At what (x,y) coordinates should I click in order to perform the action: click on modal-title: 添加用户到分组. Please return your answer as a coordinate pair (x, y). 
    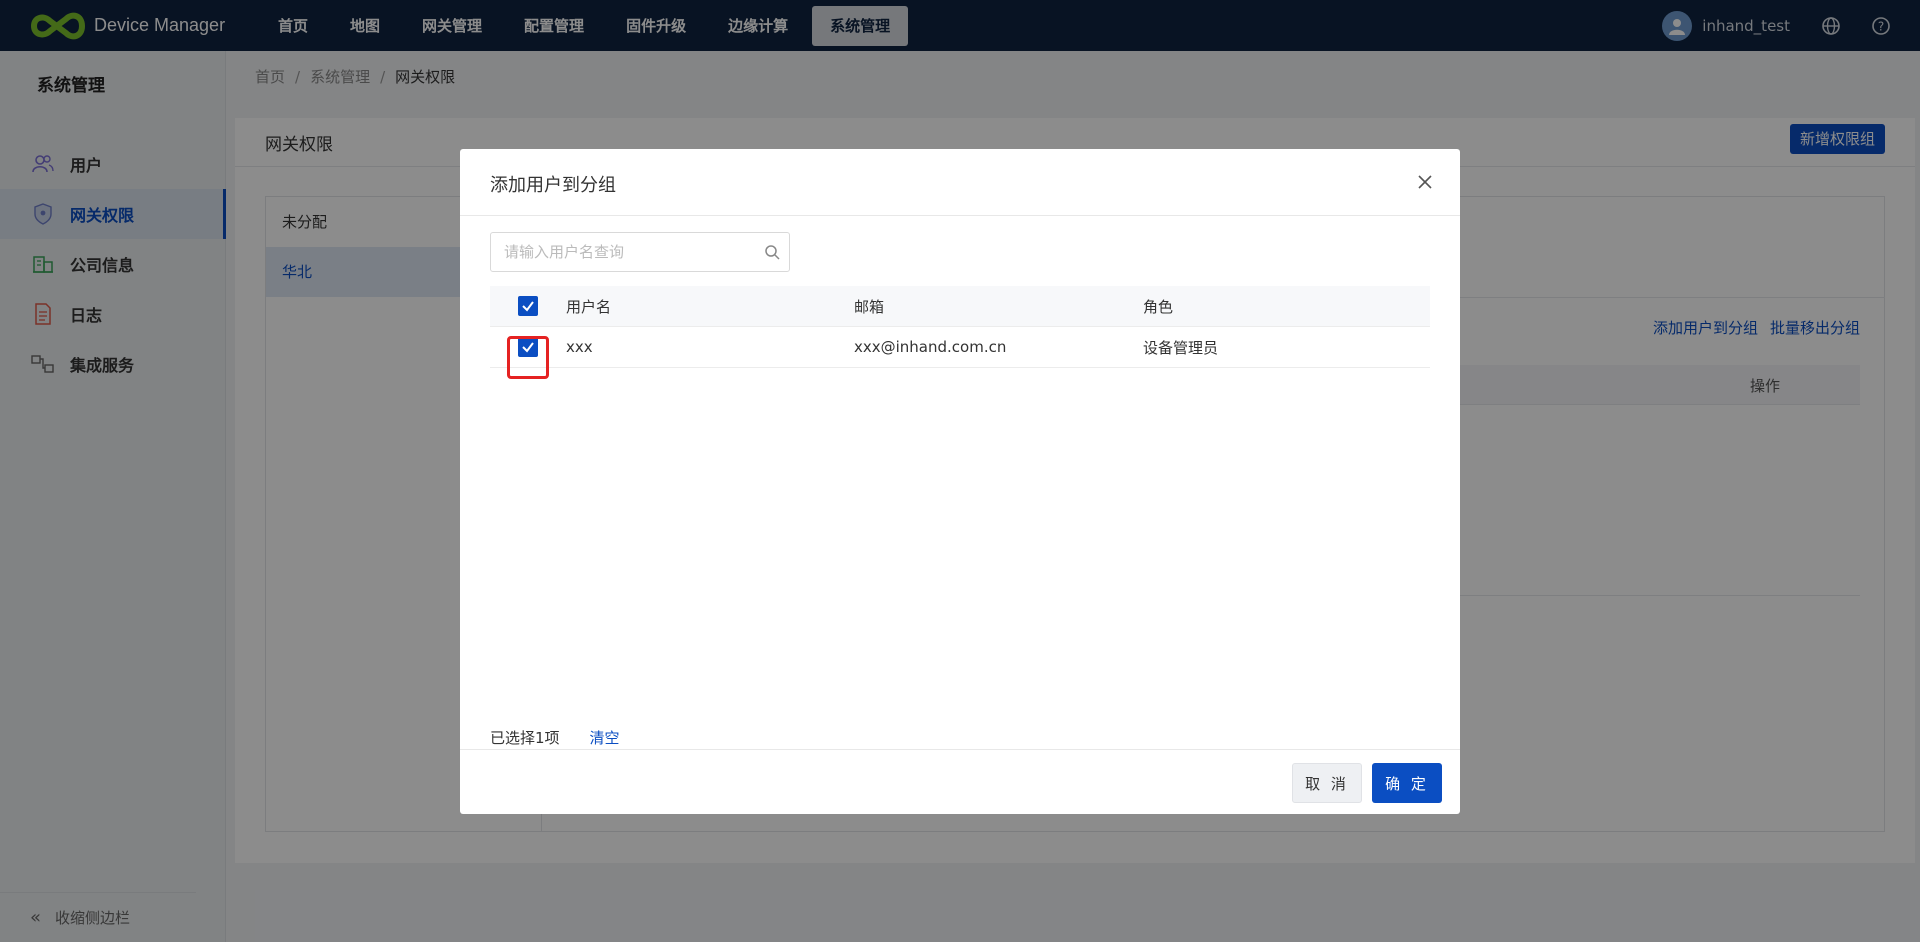
    Looking at the image, I should click on (553, 185).